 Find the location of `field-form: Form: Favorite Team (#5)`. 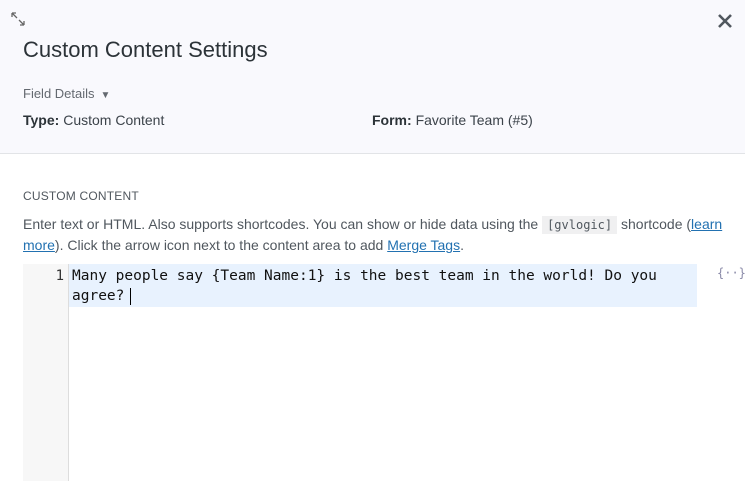

field-form: Form: Favorite Team (#5) is located at coordinates (452, 120).